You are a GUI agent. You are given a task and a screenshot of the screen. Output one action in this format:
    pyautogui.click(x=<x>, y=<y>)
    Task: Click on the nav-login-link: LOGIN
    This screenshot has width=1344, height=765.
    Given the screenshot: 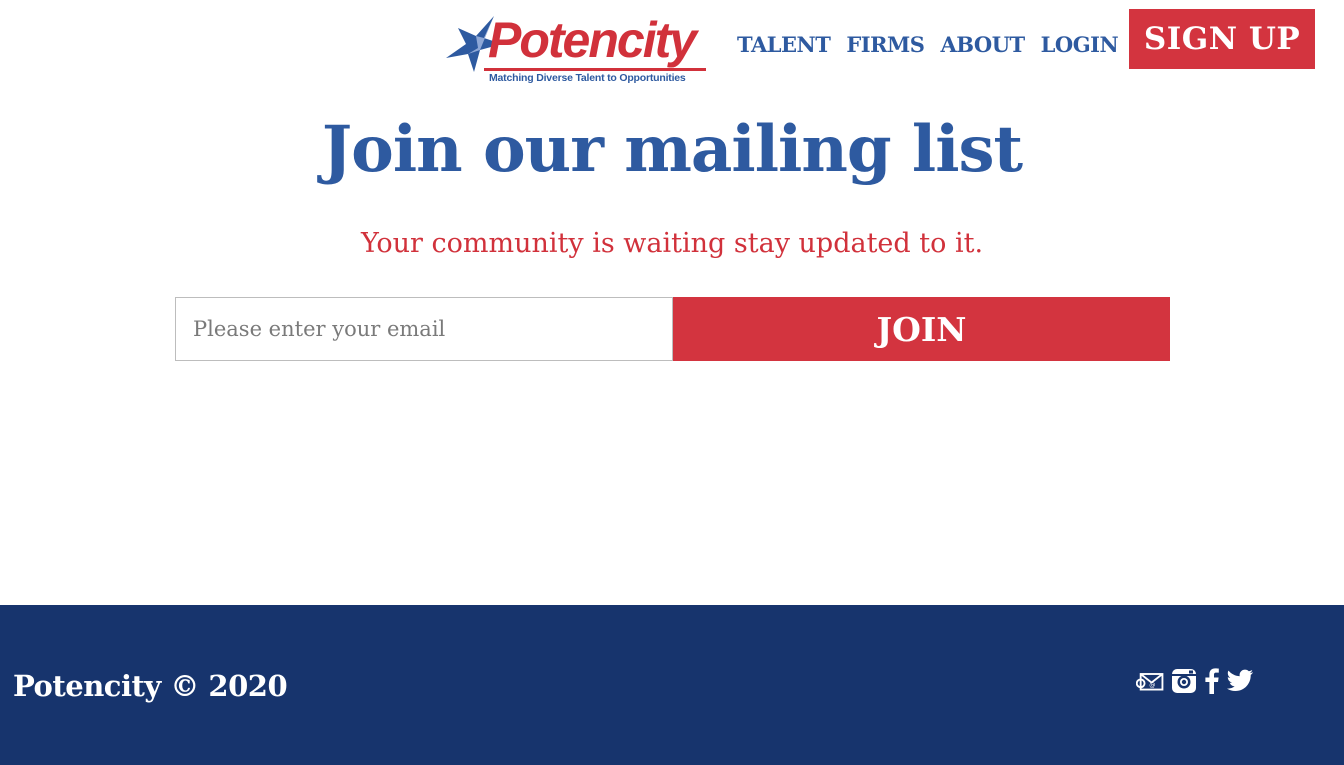 What is the action you would take?
    pyautogui.click(x=1080, y=45)
    